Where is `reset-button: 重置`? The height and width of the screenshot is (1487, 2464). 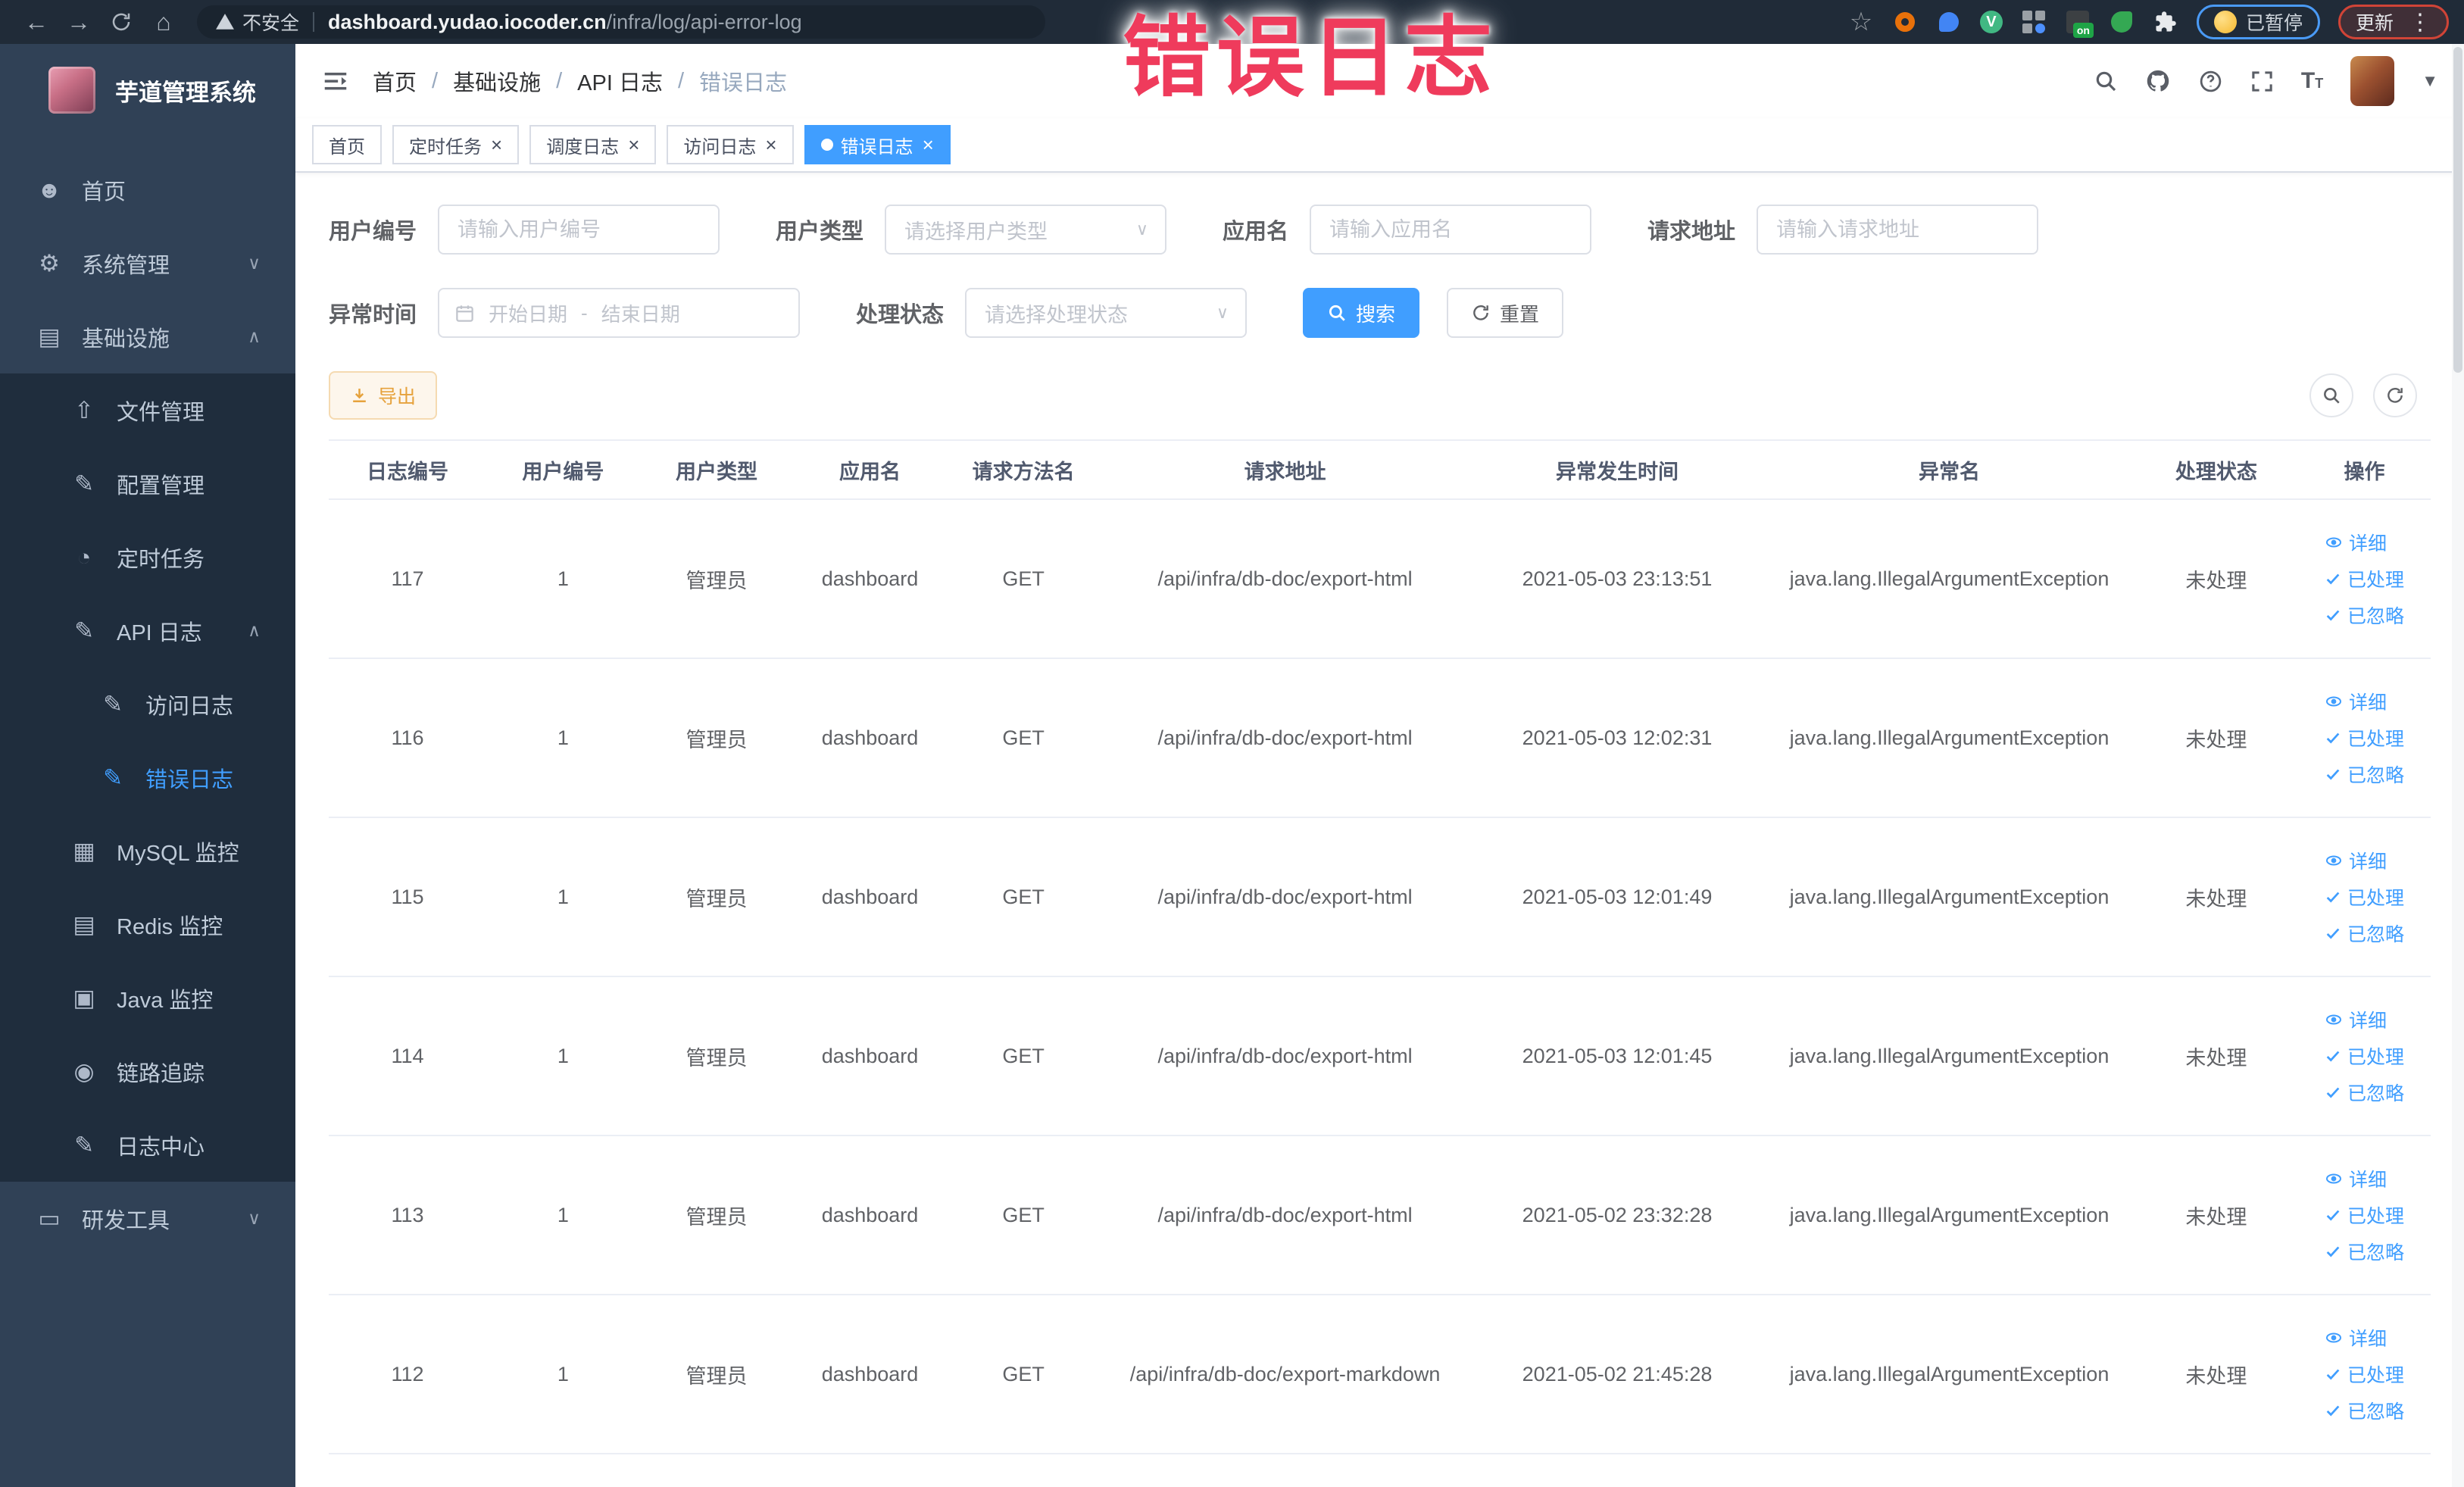
reset-button: 重置 is located at coordinates (1505, 313).